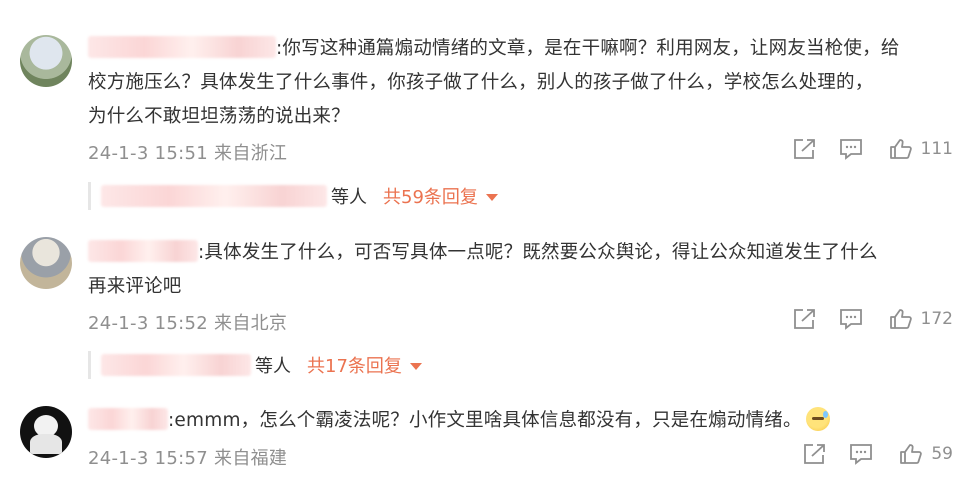 The image size is (975, 488). I want to click on comment-text: :emmm，怎么个霸凌法呢？小作文里啥具体信息都没有，只是在煽动情绪。, so click(459, 421).